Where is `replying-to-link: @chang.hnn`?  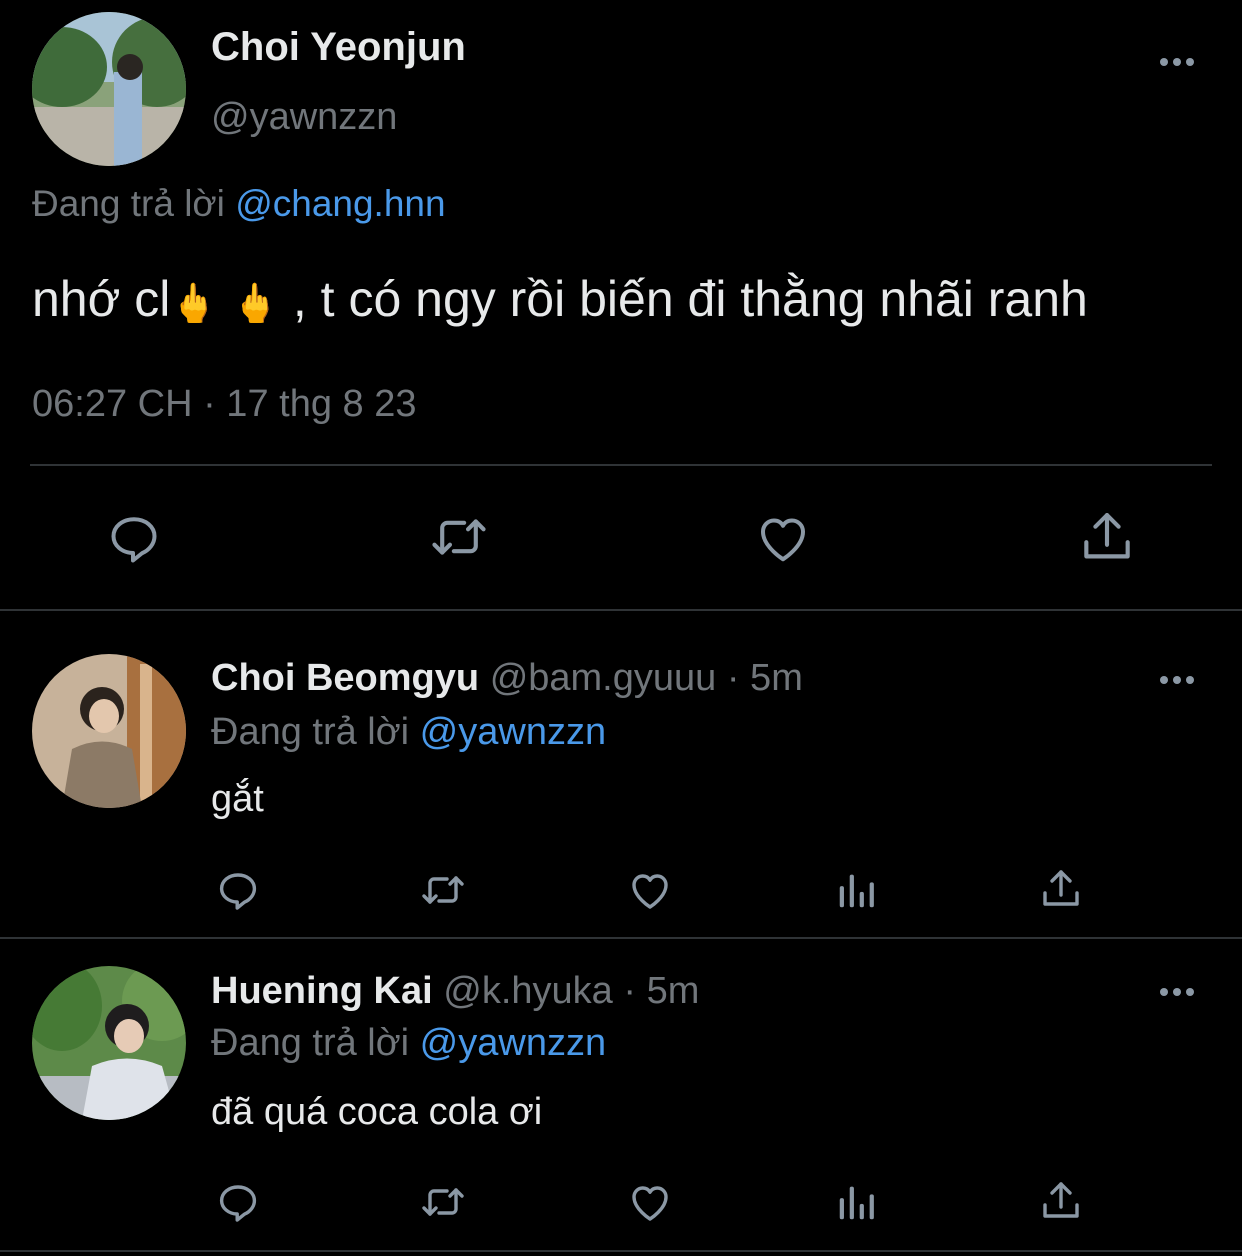 replying-to-link: @chang.hnn is located at coordinates (340, 203).